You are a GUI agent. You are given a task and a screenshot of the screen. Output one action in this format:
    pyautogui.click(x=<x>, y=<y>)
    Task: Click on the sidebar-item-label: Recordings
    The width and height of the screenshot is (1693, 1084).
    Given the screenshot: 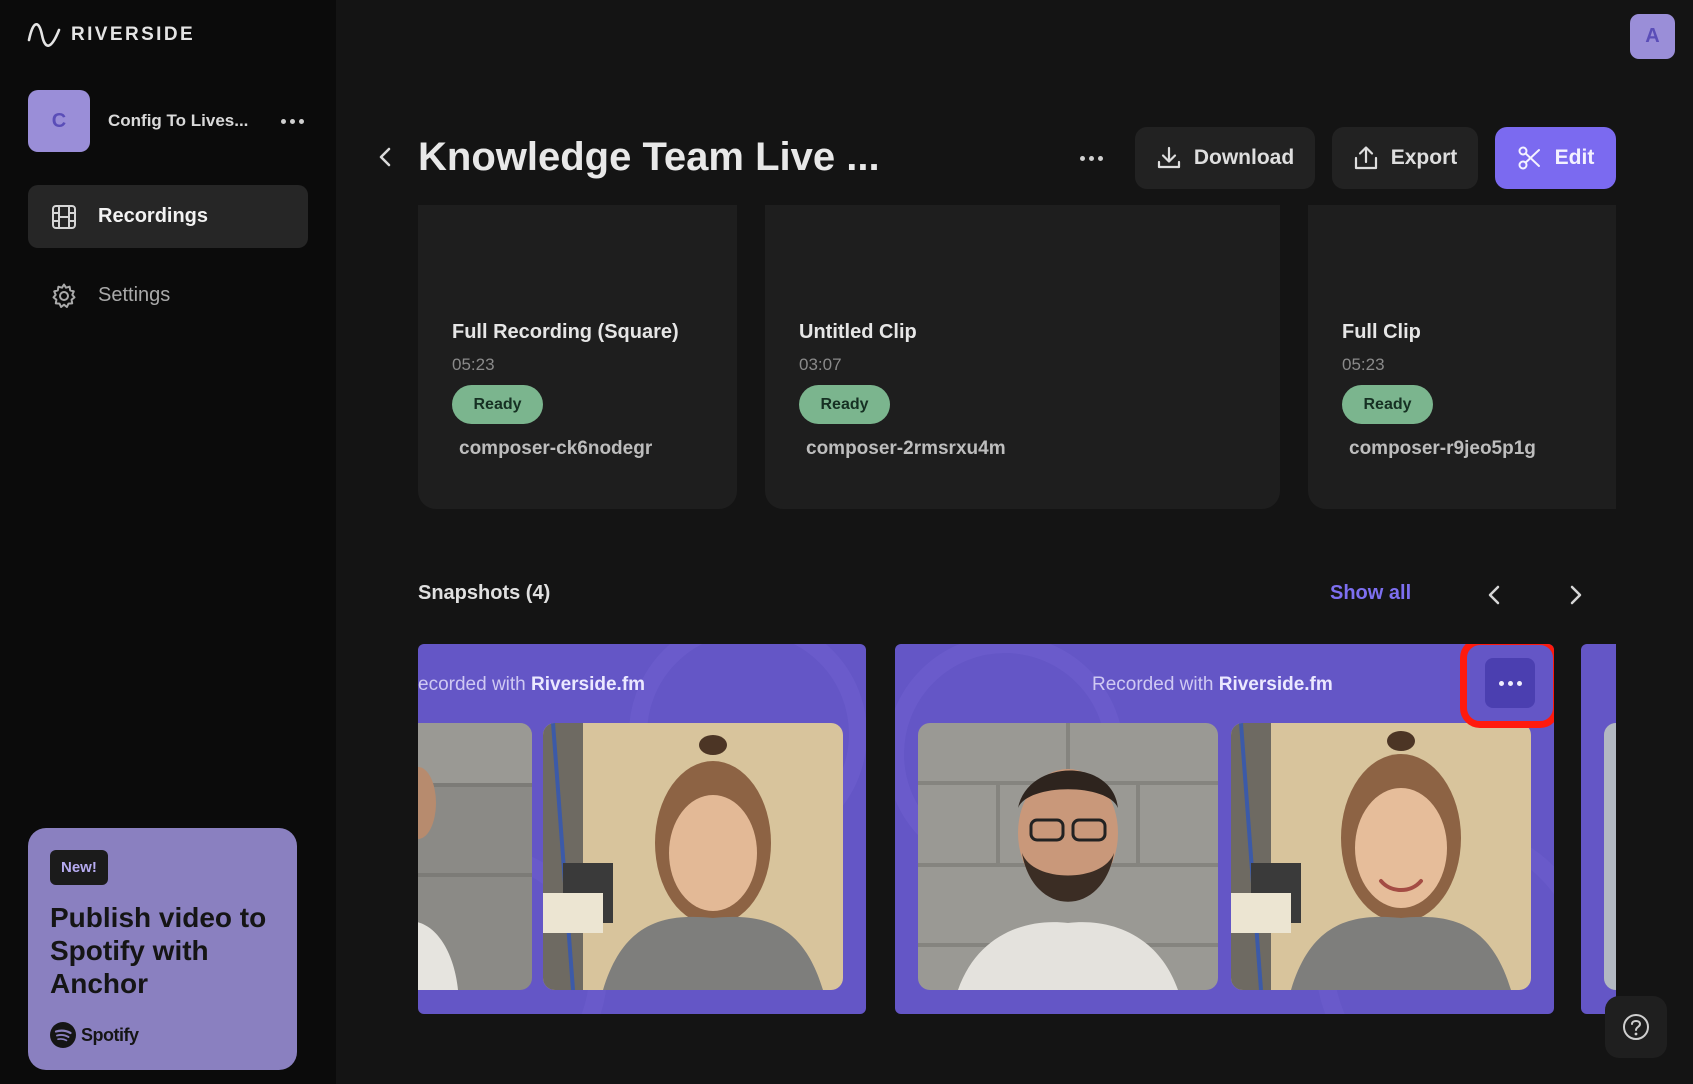 What is the action you would take?
    pyautogui.click(x=153, y=216)
    